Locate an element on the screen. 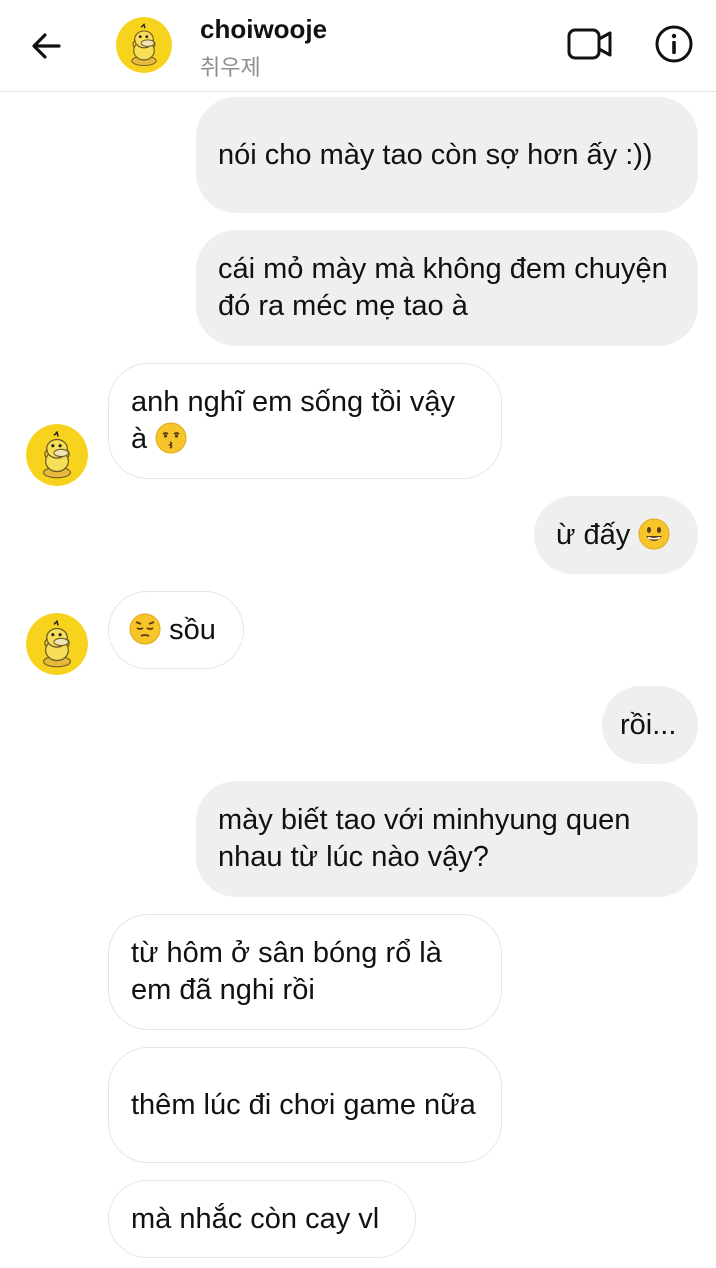  message-text: mà nhắc còn cay vl is located at coordinates (255, 1218).